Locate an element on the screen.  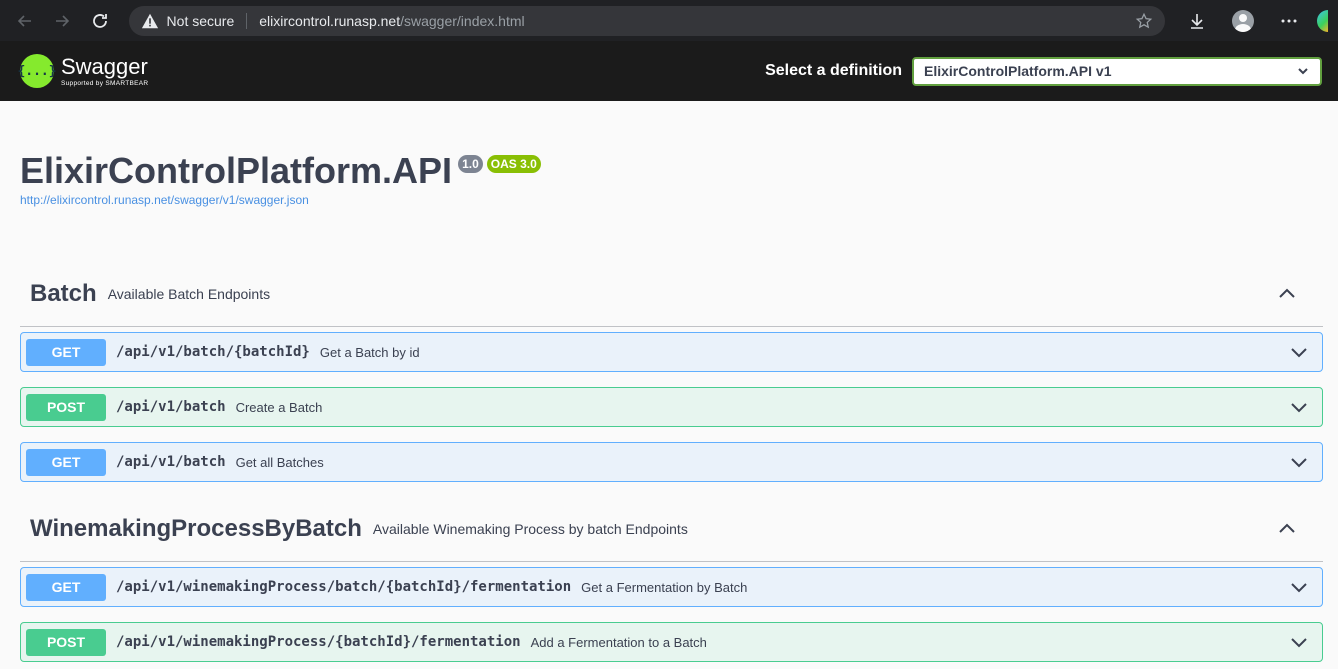
tag-header-batch: Batch Available Batch Endpoints is located at coordinates (671, 294).